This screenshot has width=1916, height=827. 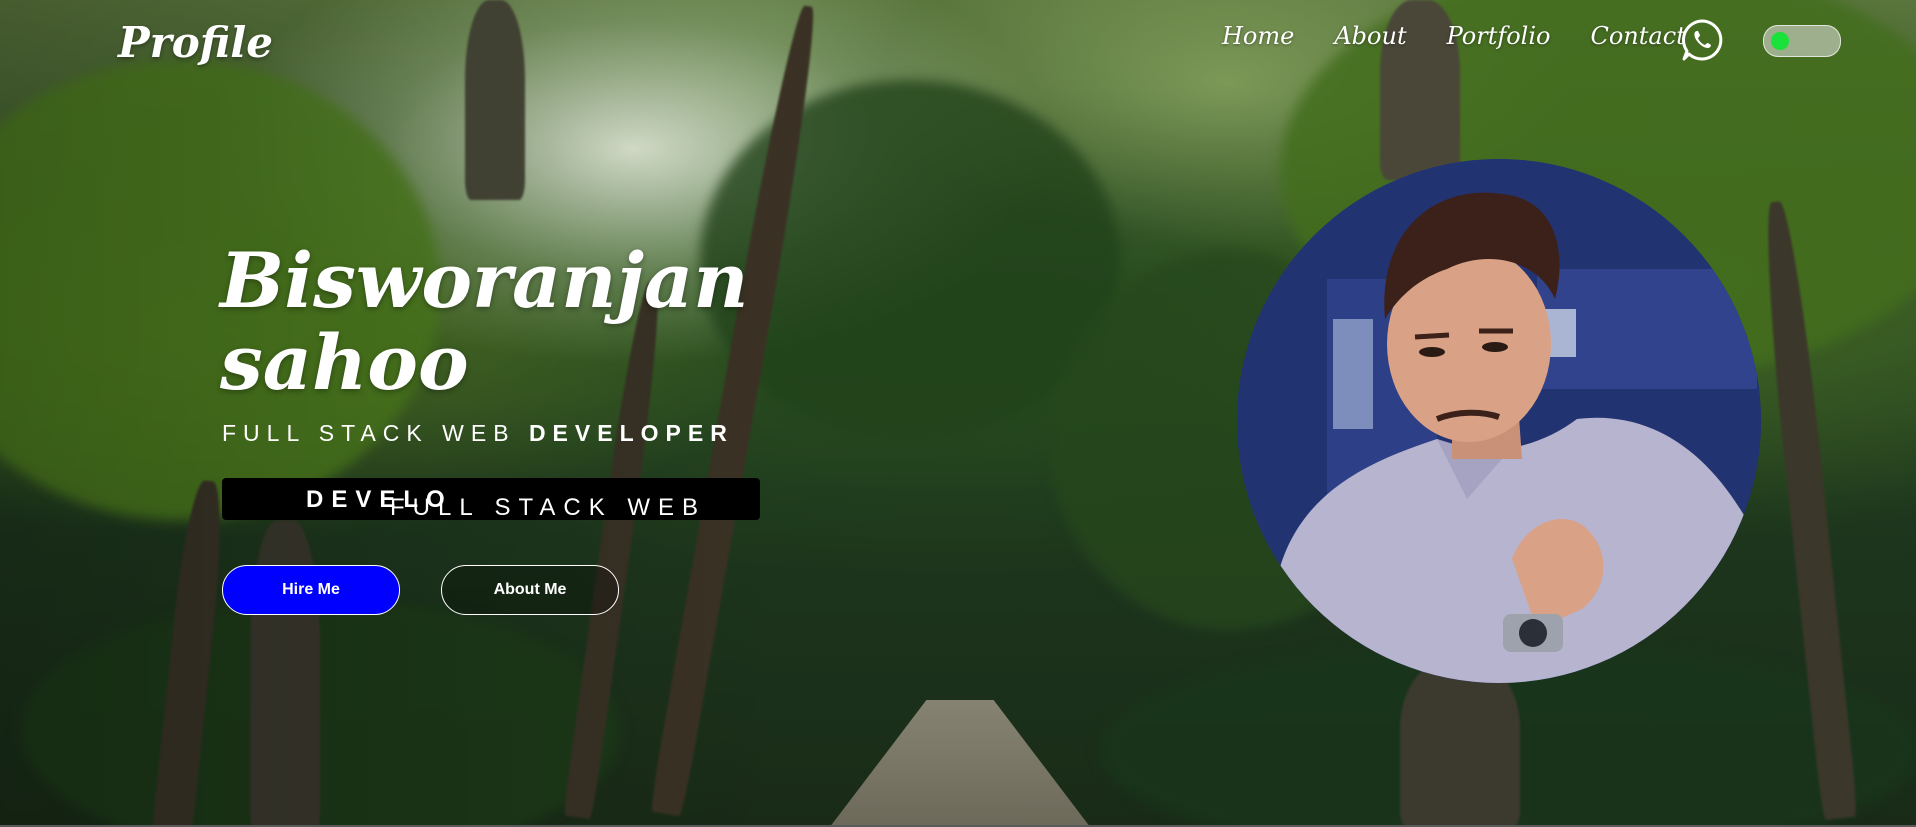 I want to click on about-me-button: About Me, so click(x=530, y=590).